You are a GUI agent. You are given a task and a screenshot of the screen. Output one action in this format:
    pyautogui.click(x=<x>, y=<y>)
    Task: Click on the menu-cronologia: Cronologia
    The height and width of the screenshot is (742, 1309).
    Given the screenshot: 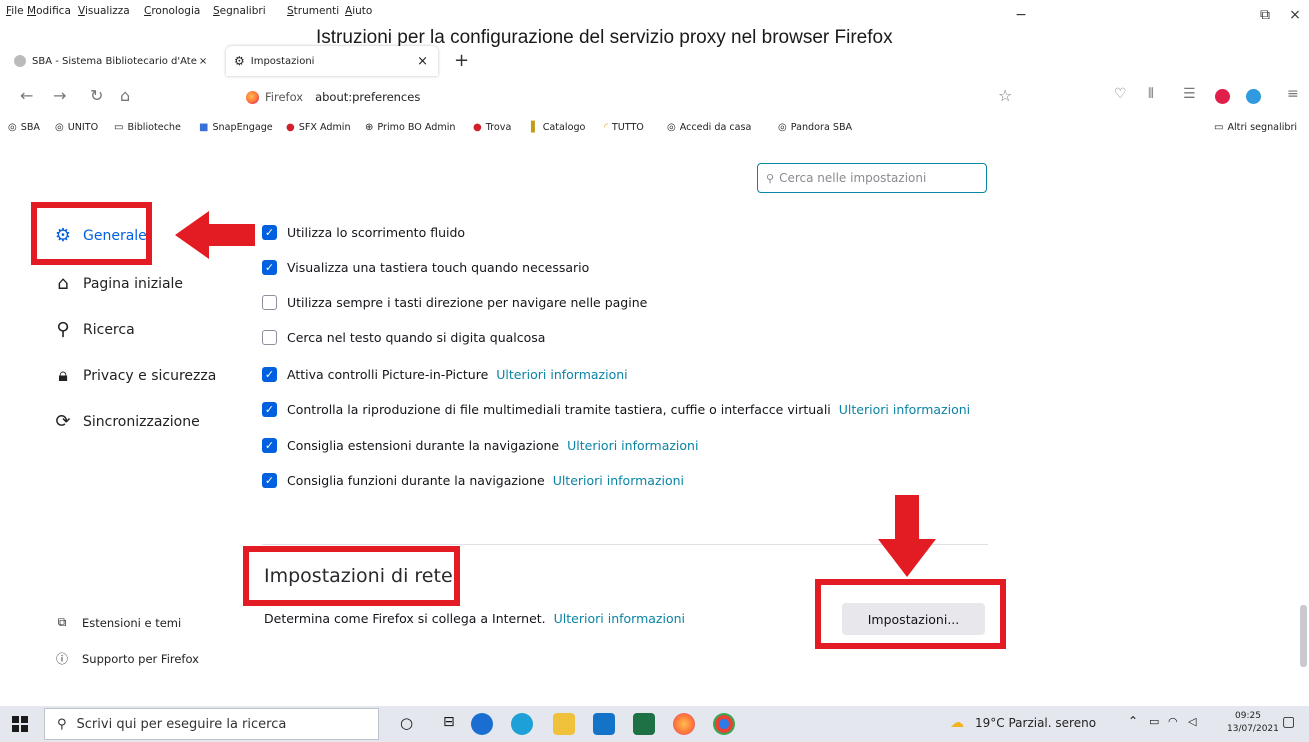 What is the action you would take?
    pyautogui.click(x=172, y=11)
    